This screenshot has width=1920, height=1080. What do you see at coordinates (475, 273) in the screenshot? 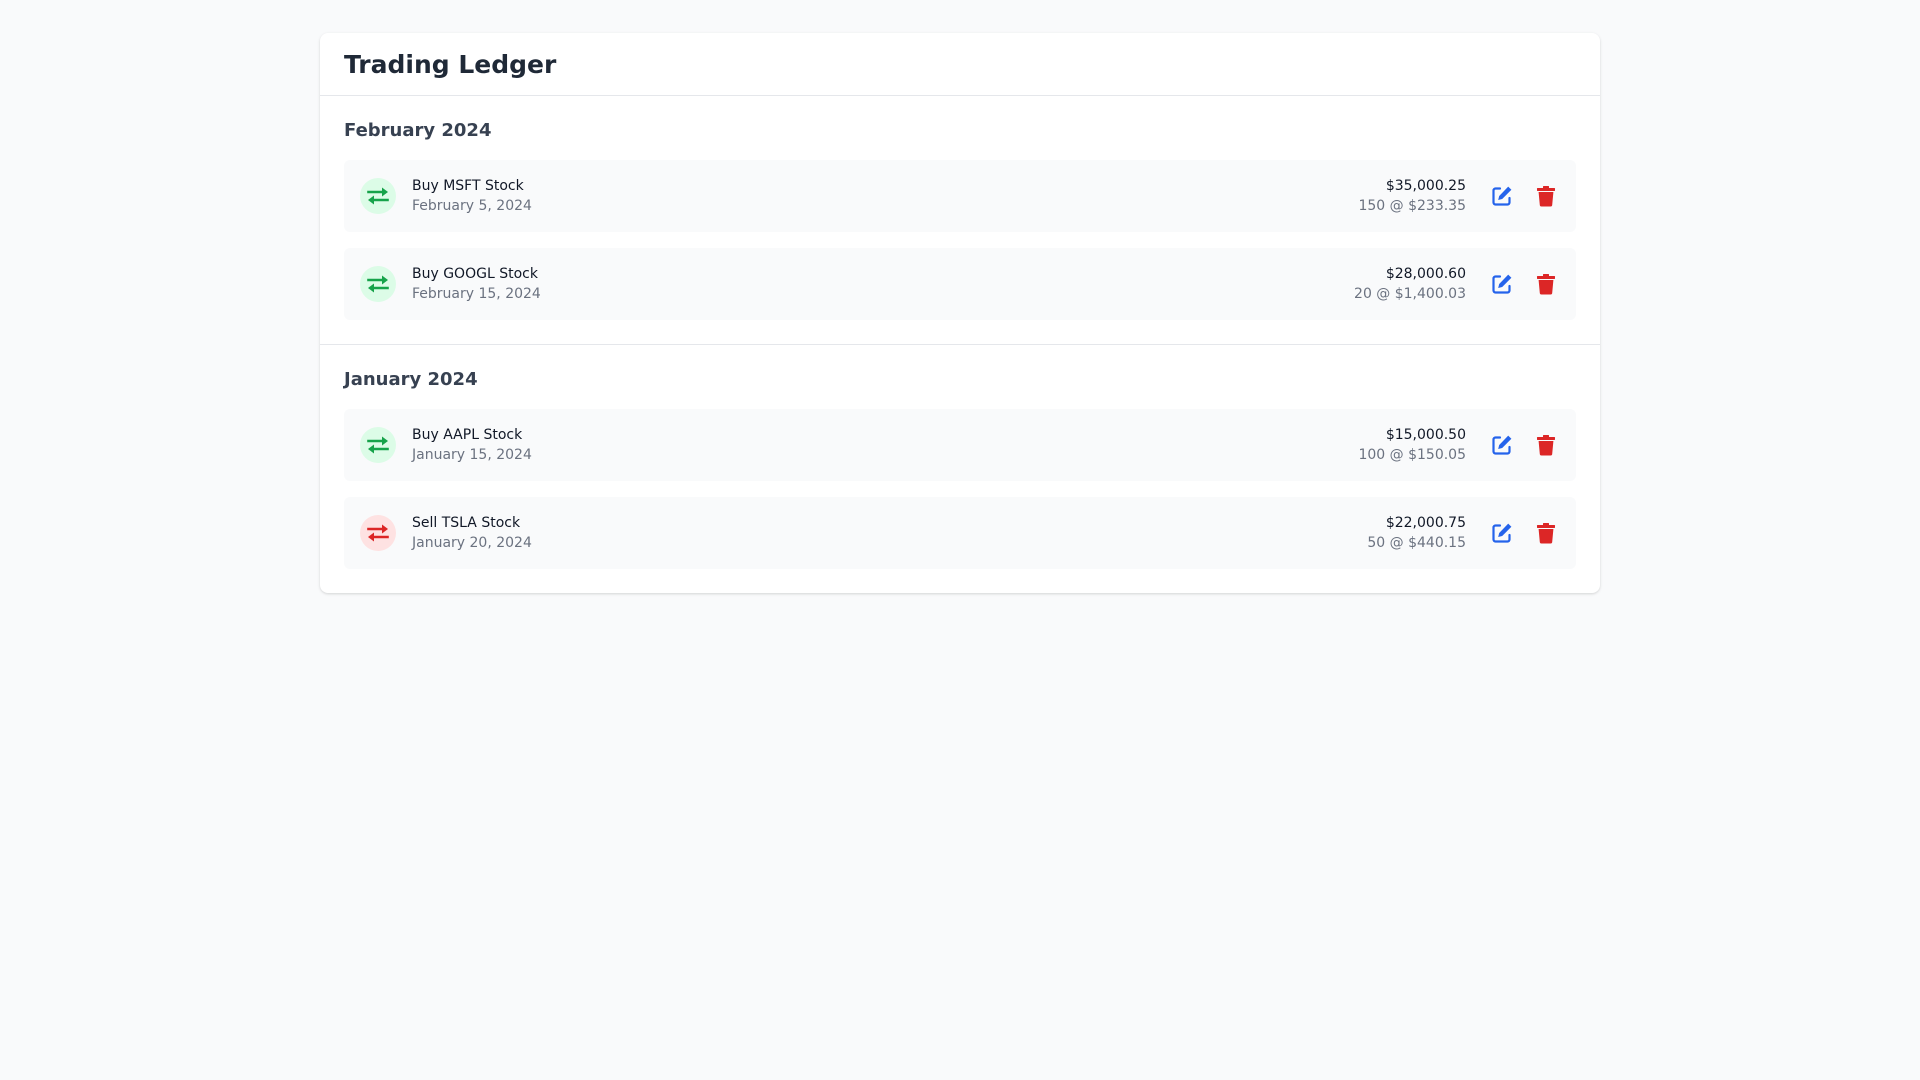
I see `transaction-name: Buy GOOGL Stock` at bounding box center [475, 273].